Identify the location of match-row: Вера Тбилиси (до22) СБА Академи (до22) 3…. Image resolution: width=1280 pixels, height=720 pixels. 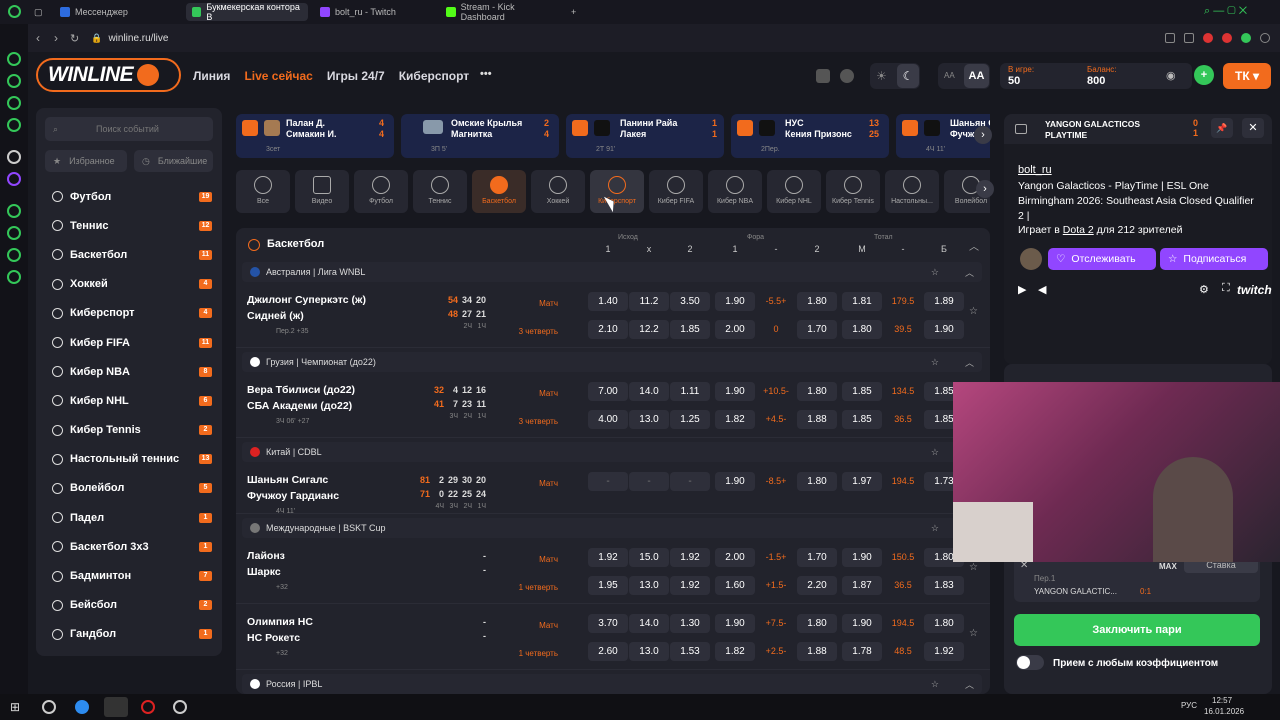
(613, 407).